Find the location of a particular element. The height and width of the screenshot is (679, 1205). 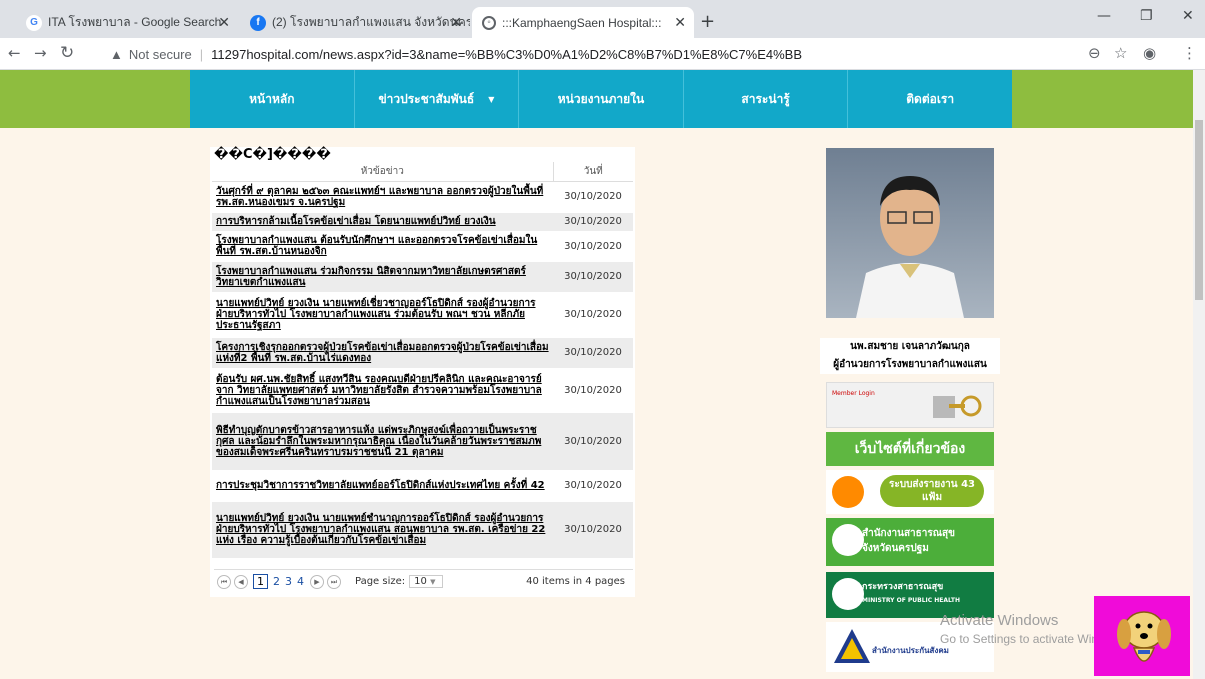

menu-icon: ⋮ is located at coordinates (1189, 53).